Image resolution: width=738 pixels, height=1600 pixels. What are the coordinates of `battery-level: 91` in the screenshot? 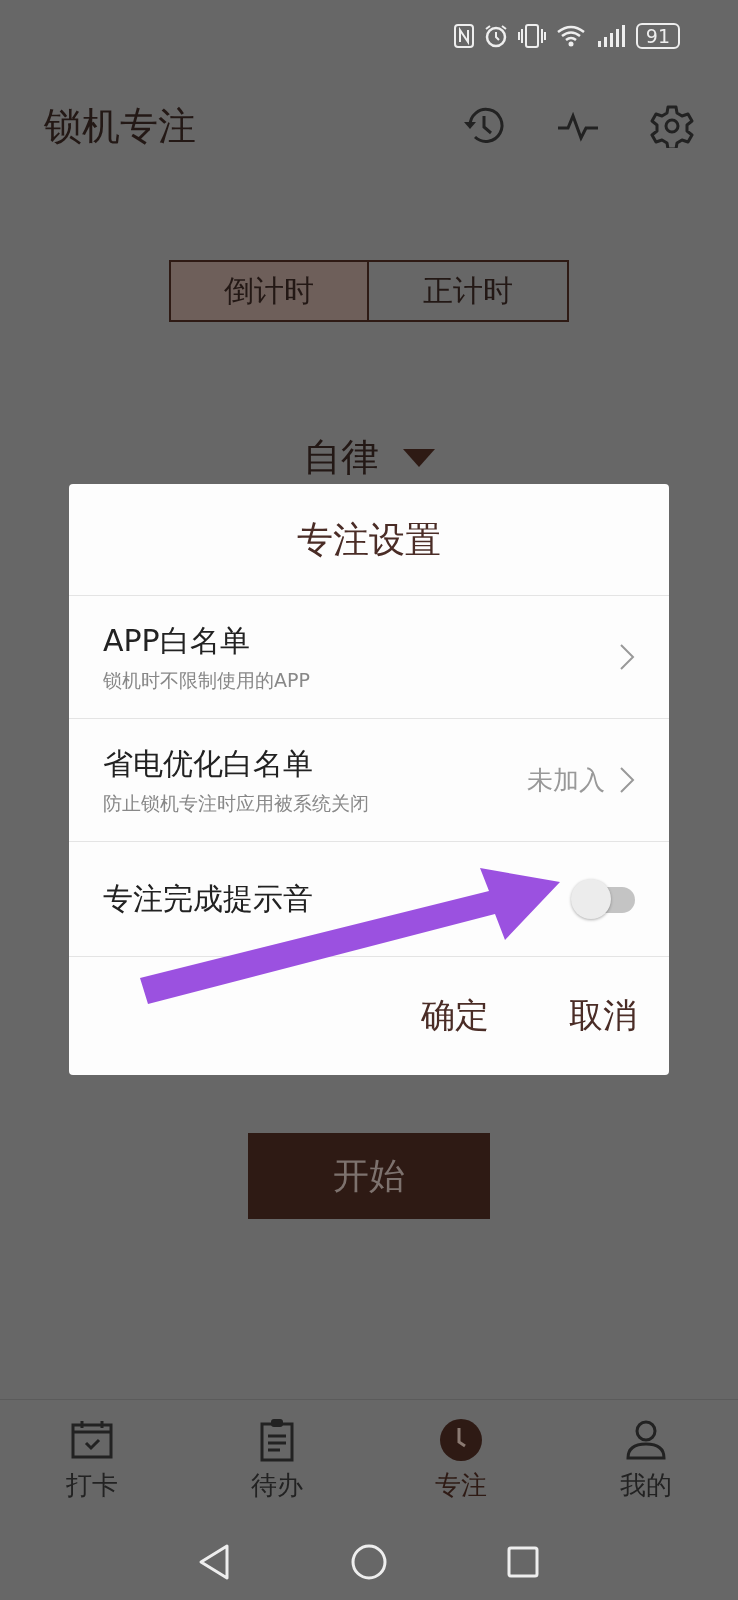 It's located at (657, 36).